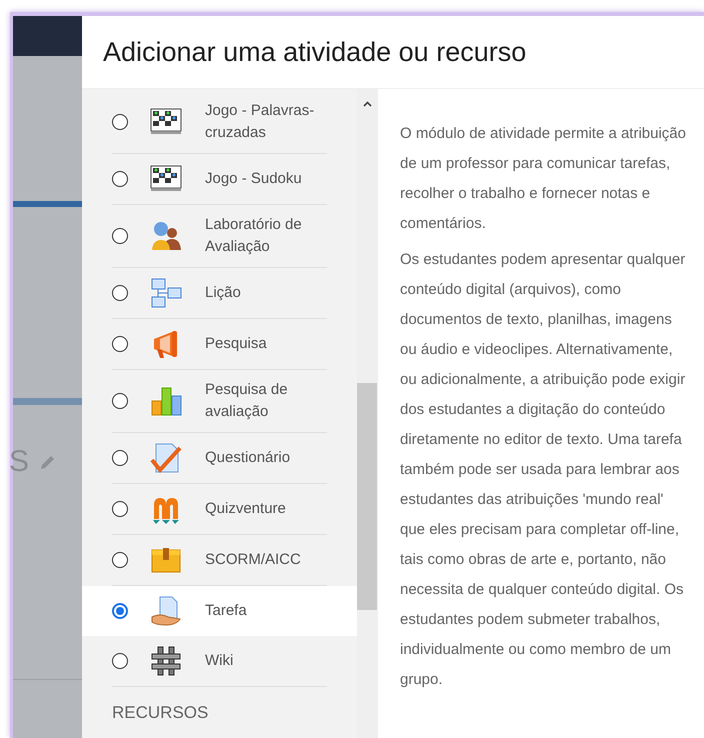 This screenshot has height=738, width=704. I want to click on heading-fragment: S, so click(19, 462).